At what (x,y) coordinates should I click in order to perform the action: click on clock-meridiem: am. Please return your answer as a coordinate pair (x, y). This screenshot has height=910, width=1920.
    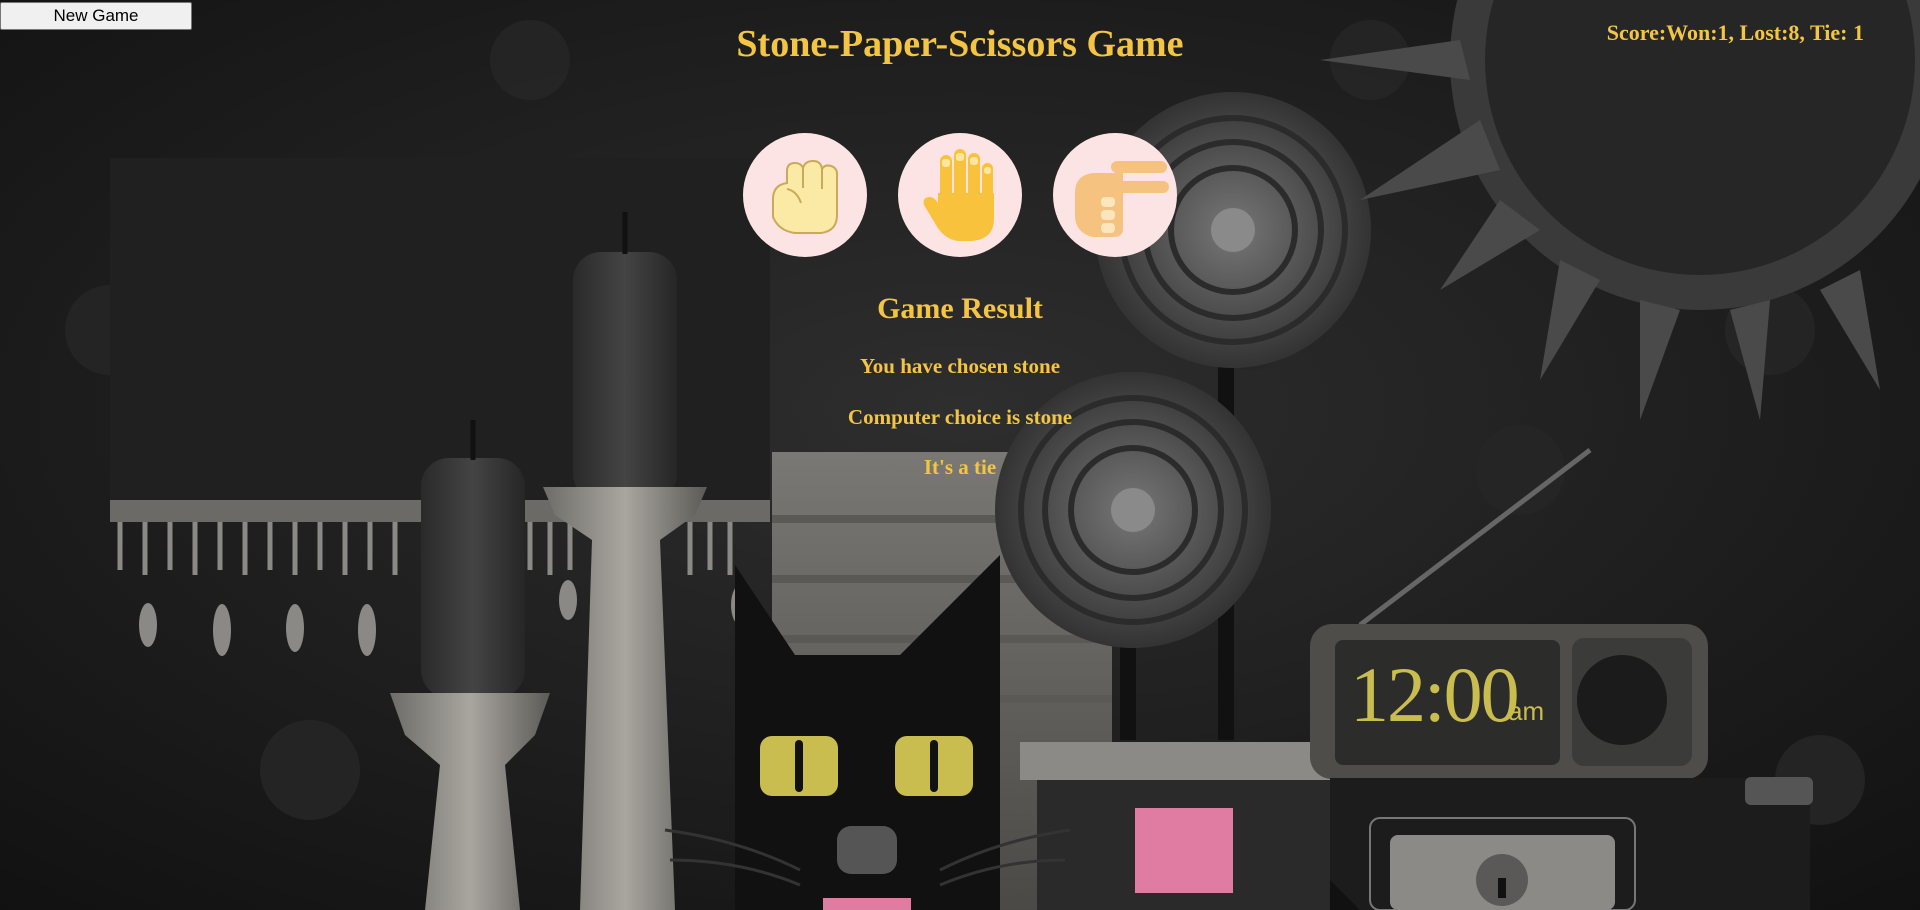
    Looking at the image, I should click on (1526, 711).